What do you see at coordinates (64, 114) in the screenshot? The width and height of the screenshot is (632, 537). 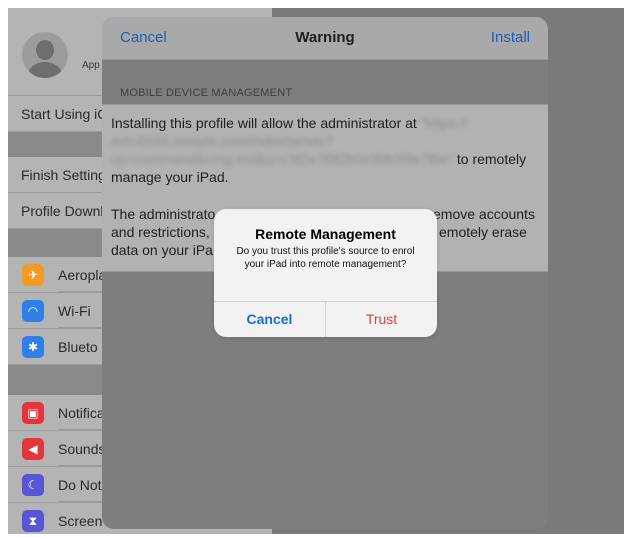 I see `start-using-label: Start Using iC` at bounding box center [64, 114].